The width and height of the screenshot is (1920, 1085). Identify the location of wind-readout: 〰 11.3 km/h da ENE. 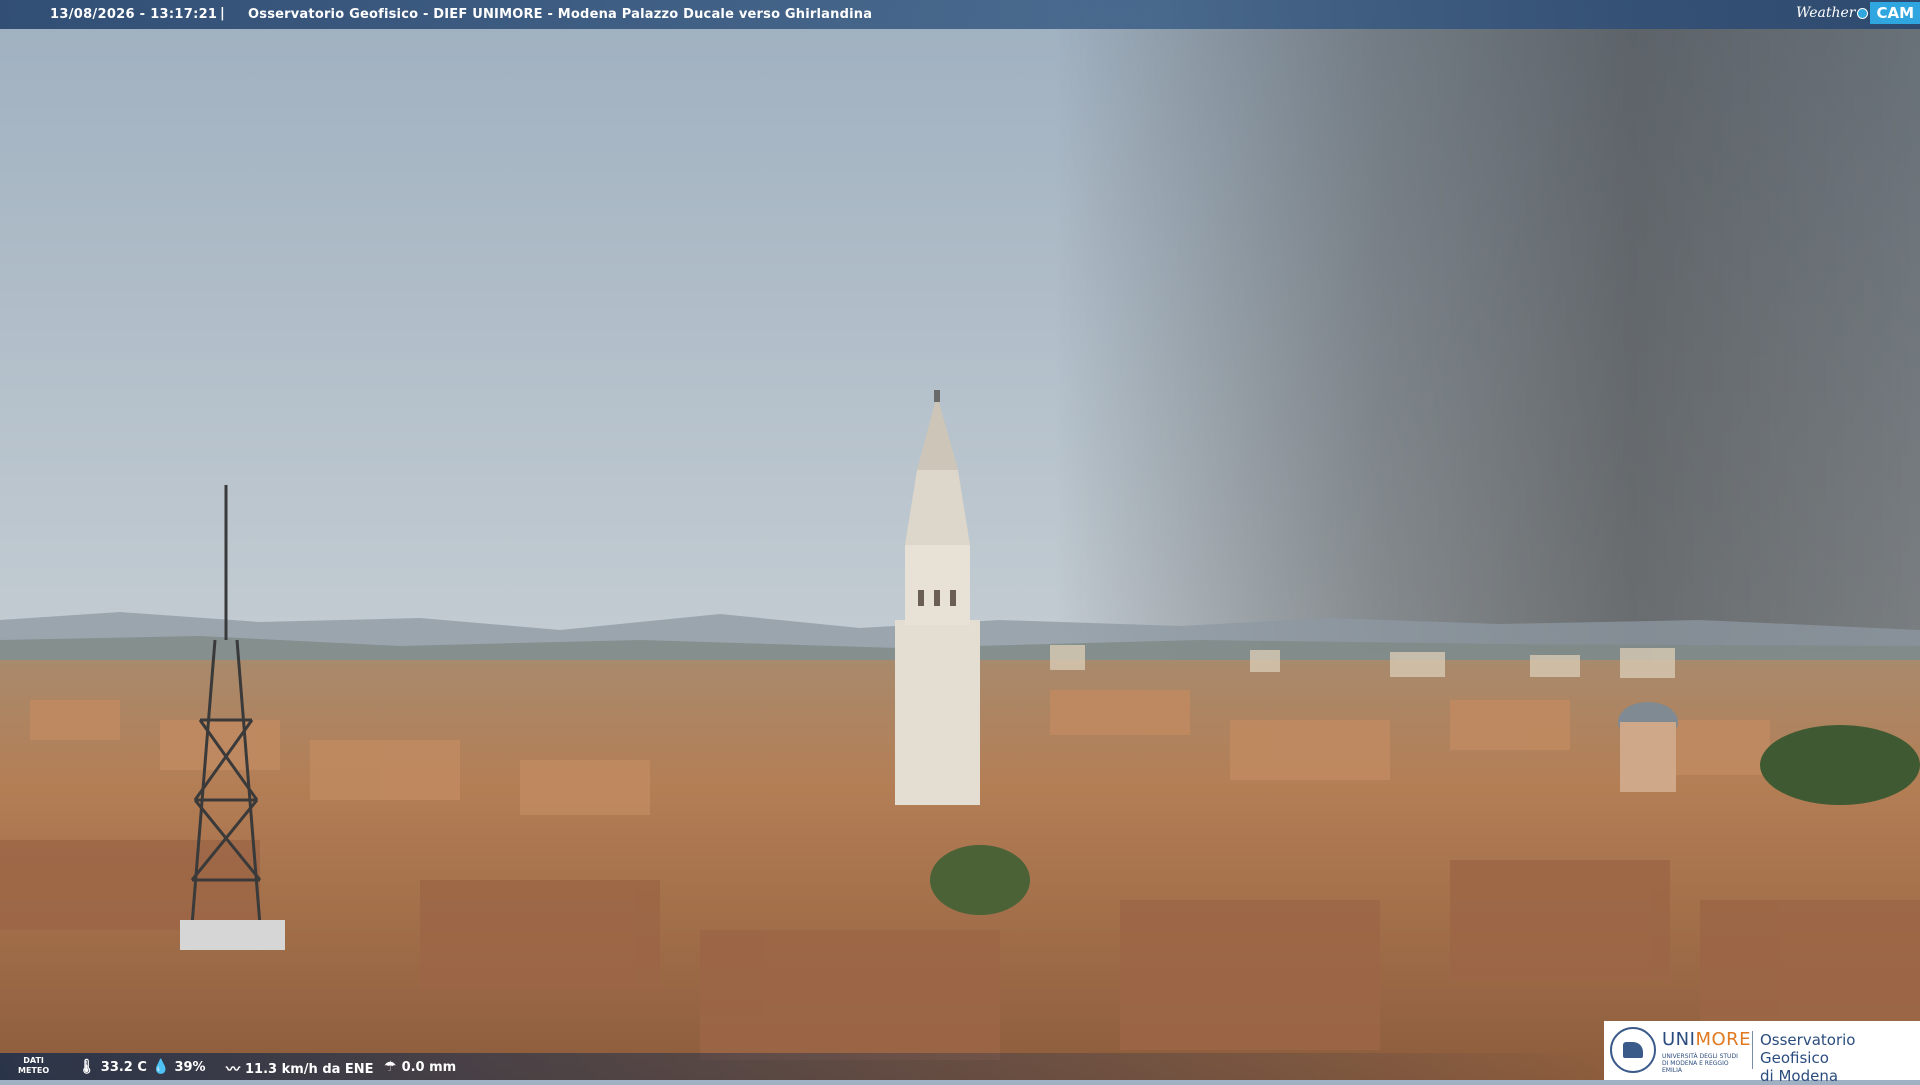
(300, 1069).